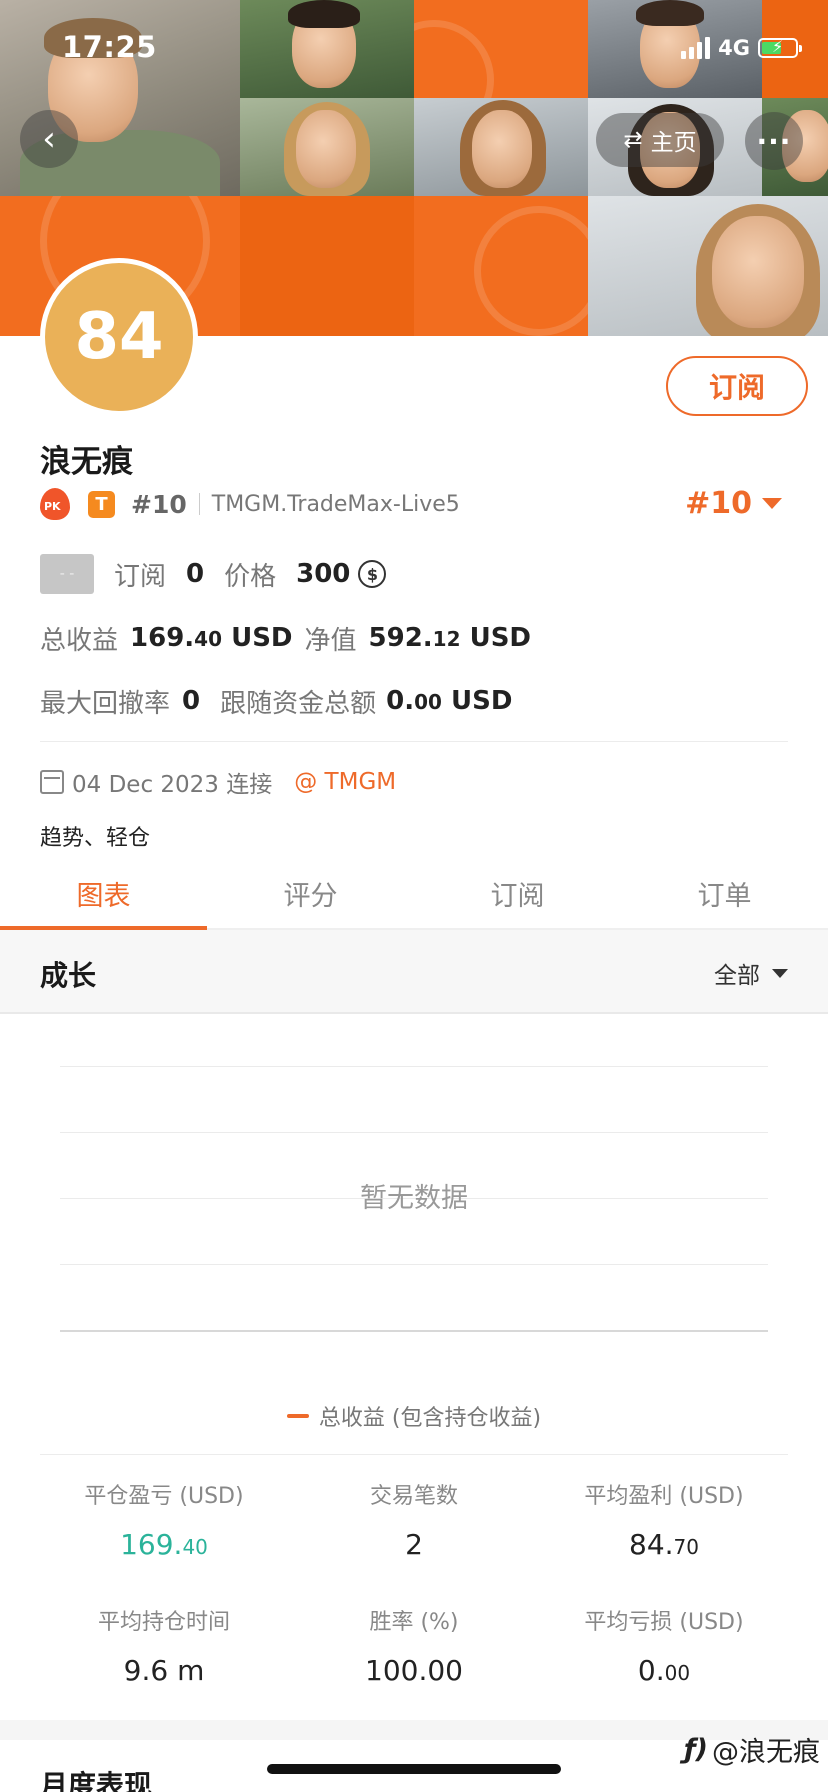 The image size is (828, 1792). I want to click on max-drawdown-value: 0, so click(191, 701).